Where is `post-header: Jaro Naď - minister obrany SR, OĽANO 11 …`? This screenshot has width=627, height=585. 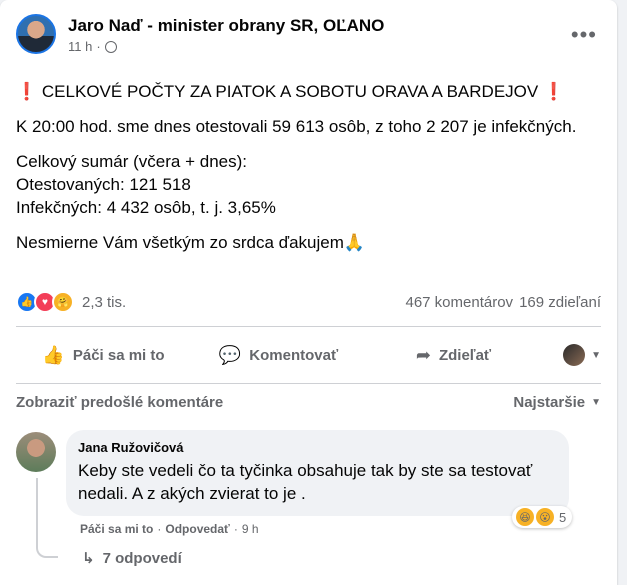 post-header: Jaro Naď - minister obrany SR, OĽANO 11 … is located at coordinates (200, 34).